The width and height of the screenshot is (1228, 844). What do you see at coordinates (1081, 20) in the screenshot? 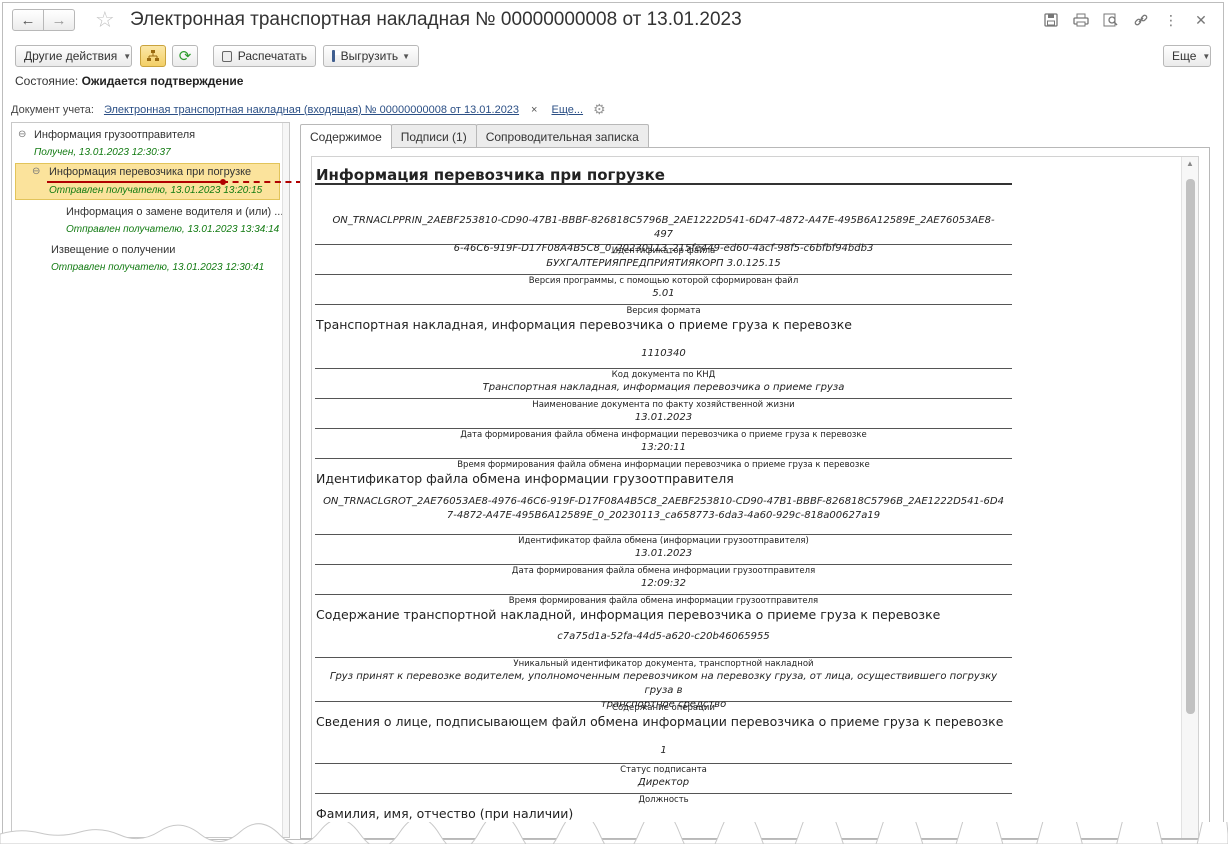
I see `print-icon` at bounding box center [1081, 20].